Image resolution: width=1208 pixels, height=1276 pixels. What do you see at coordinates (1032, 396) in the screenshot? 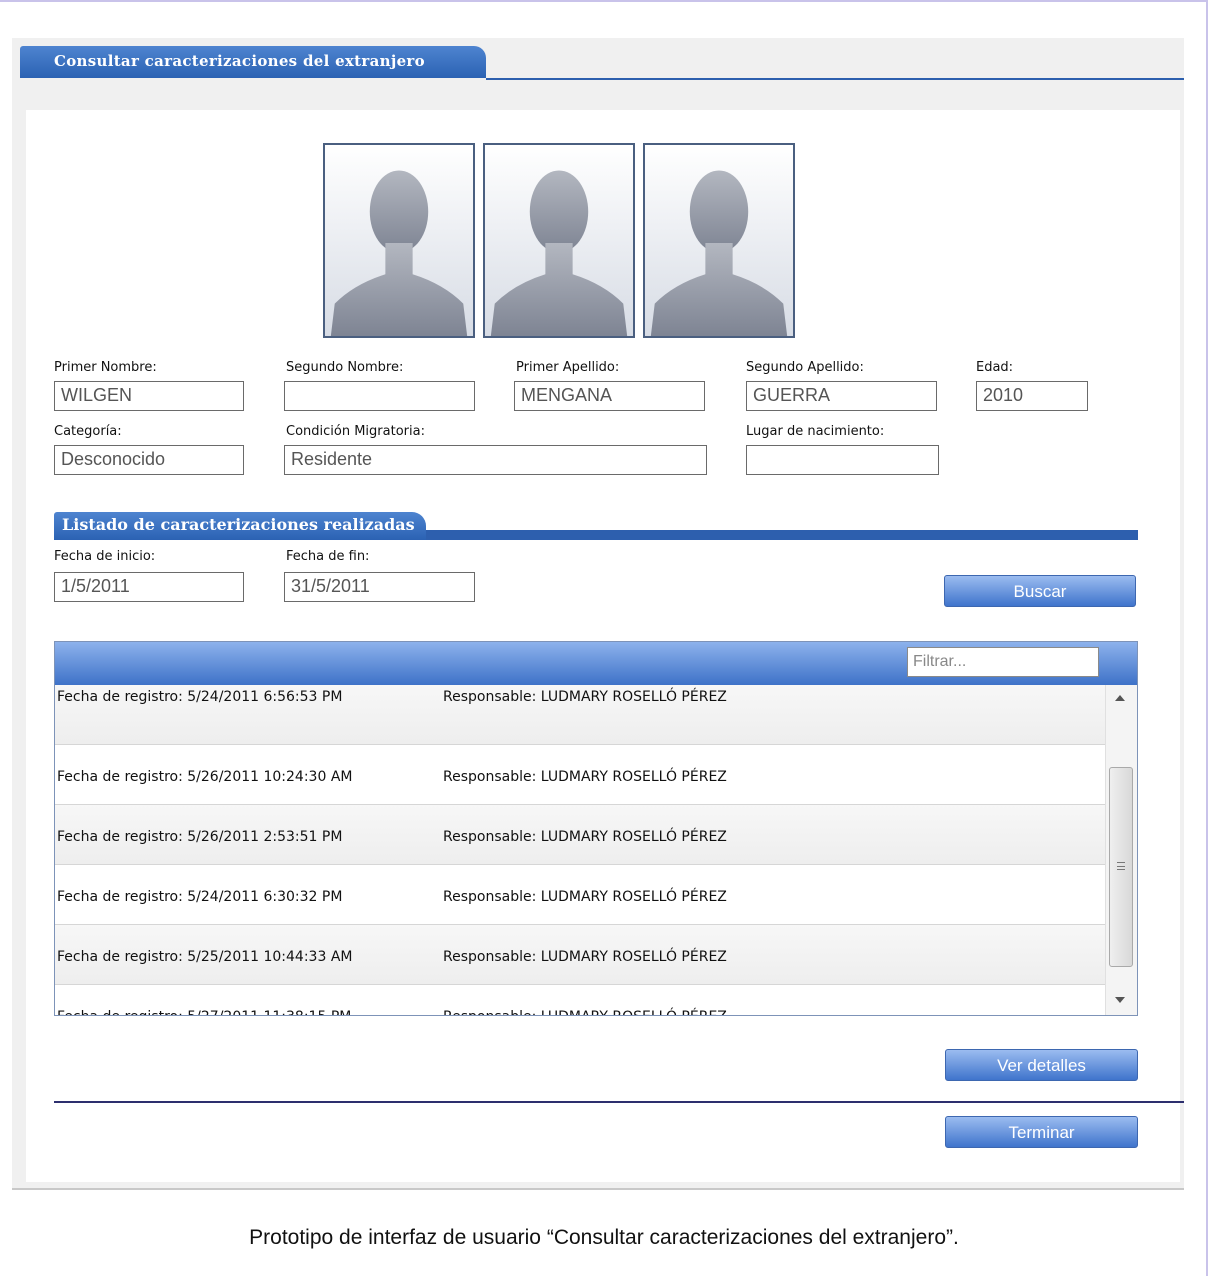
I see `edad-field: 2010` at bounding box center [1032, 396].